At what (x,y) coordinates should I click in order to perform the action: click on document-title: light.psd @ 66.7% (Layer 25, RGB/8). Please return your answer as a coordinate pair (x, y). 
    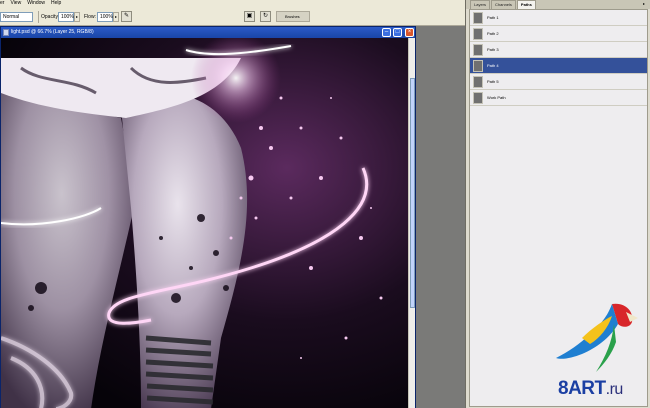
    Looking at the image, I should click on (52, 32).